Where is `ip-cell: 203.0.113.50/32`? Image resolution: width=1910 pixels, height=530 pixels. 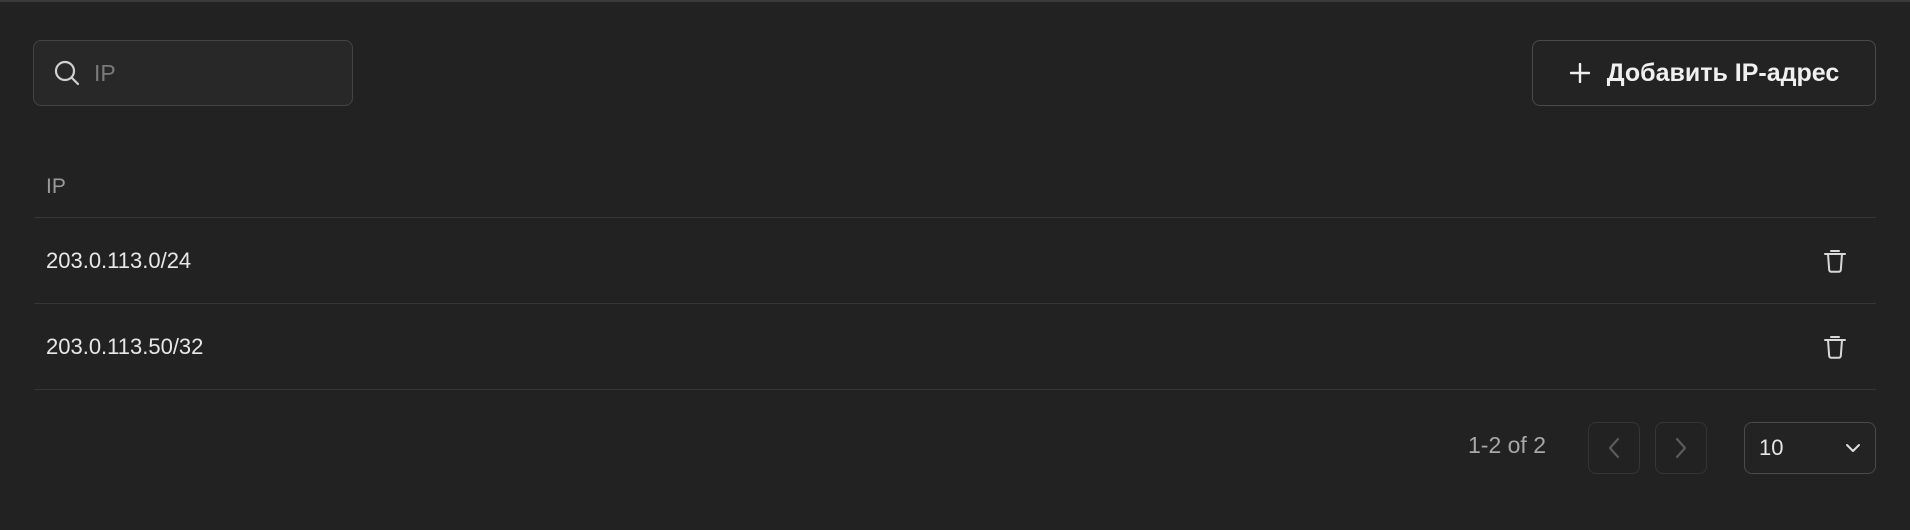 ip-cell: 203.0.113.50/32 is located at coordinates (125, 346).